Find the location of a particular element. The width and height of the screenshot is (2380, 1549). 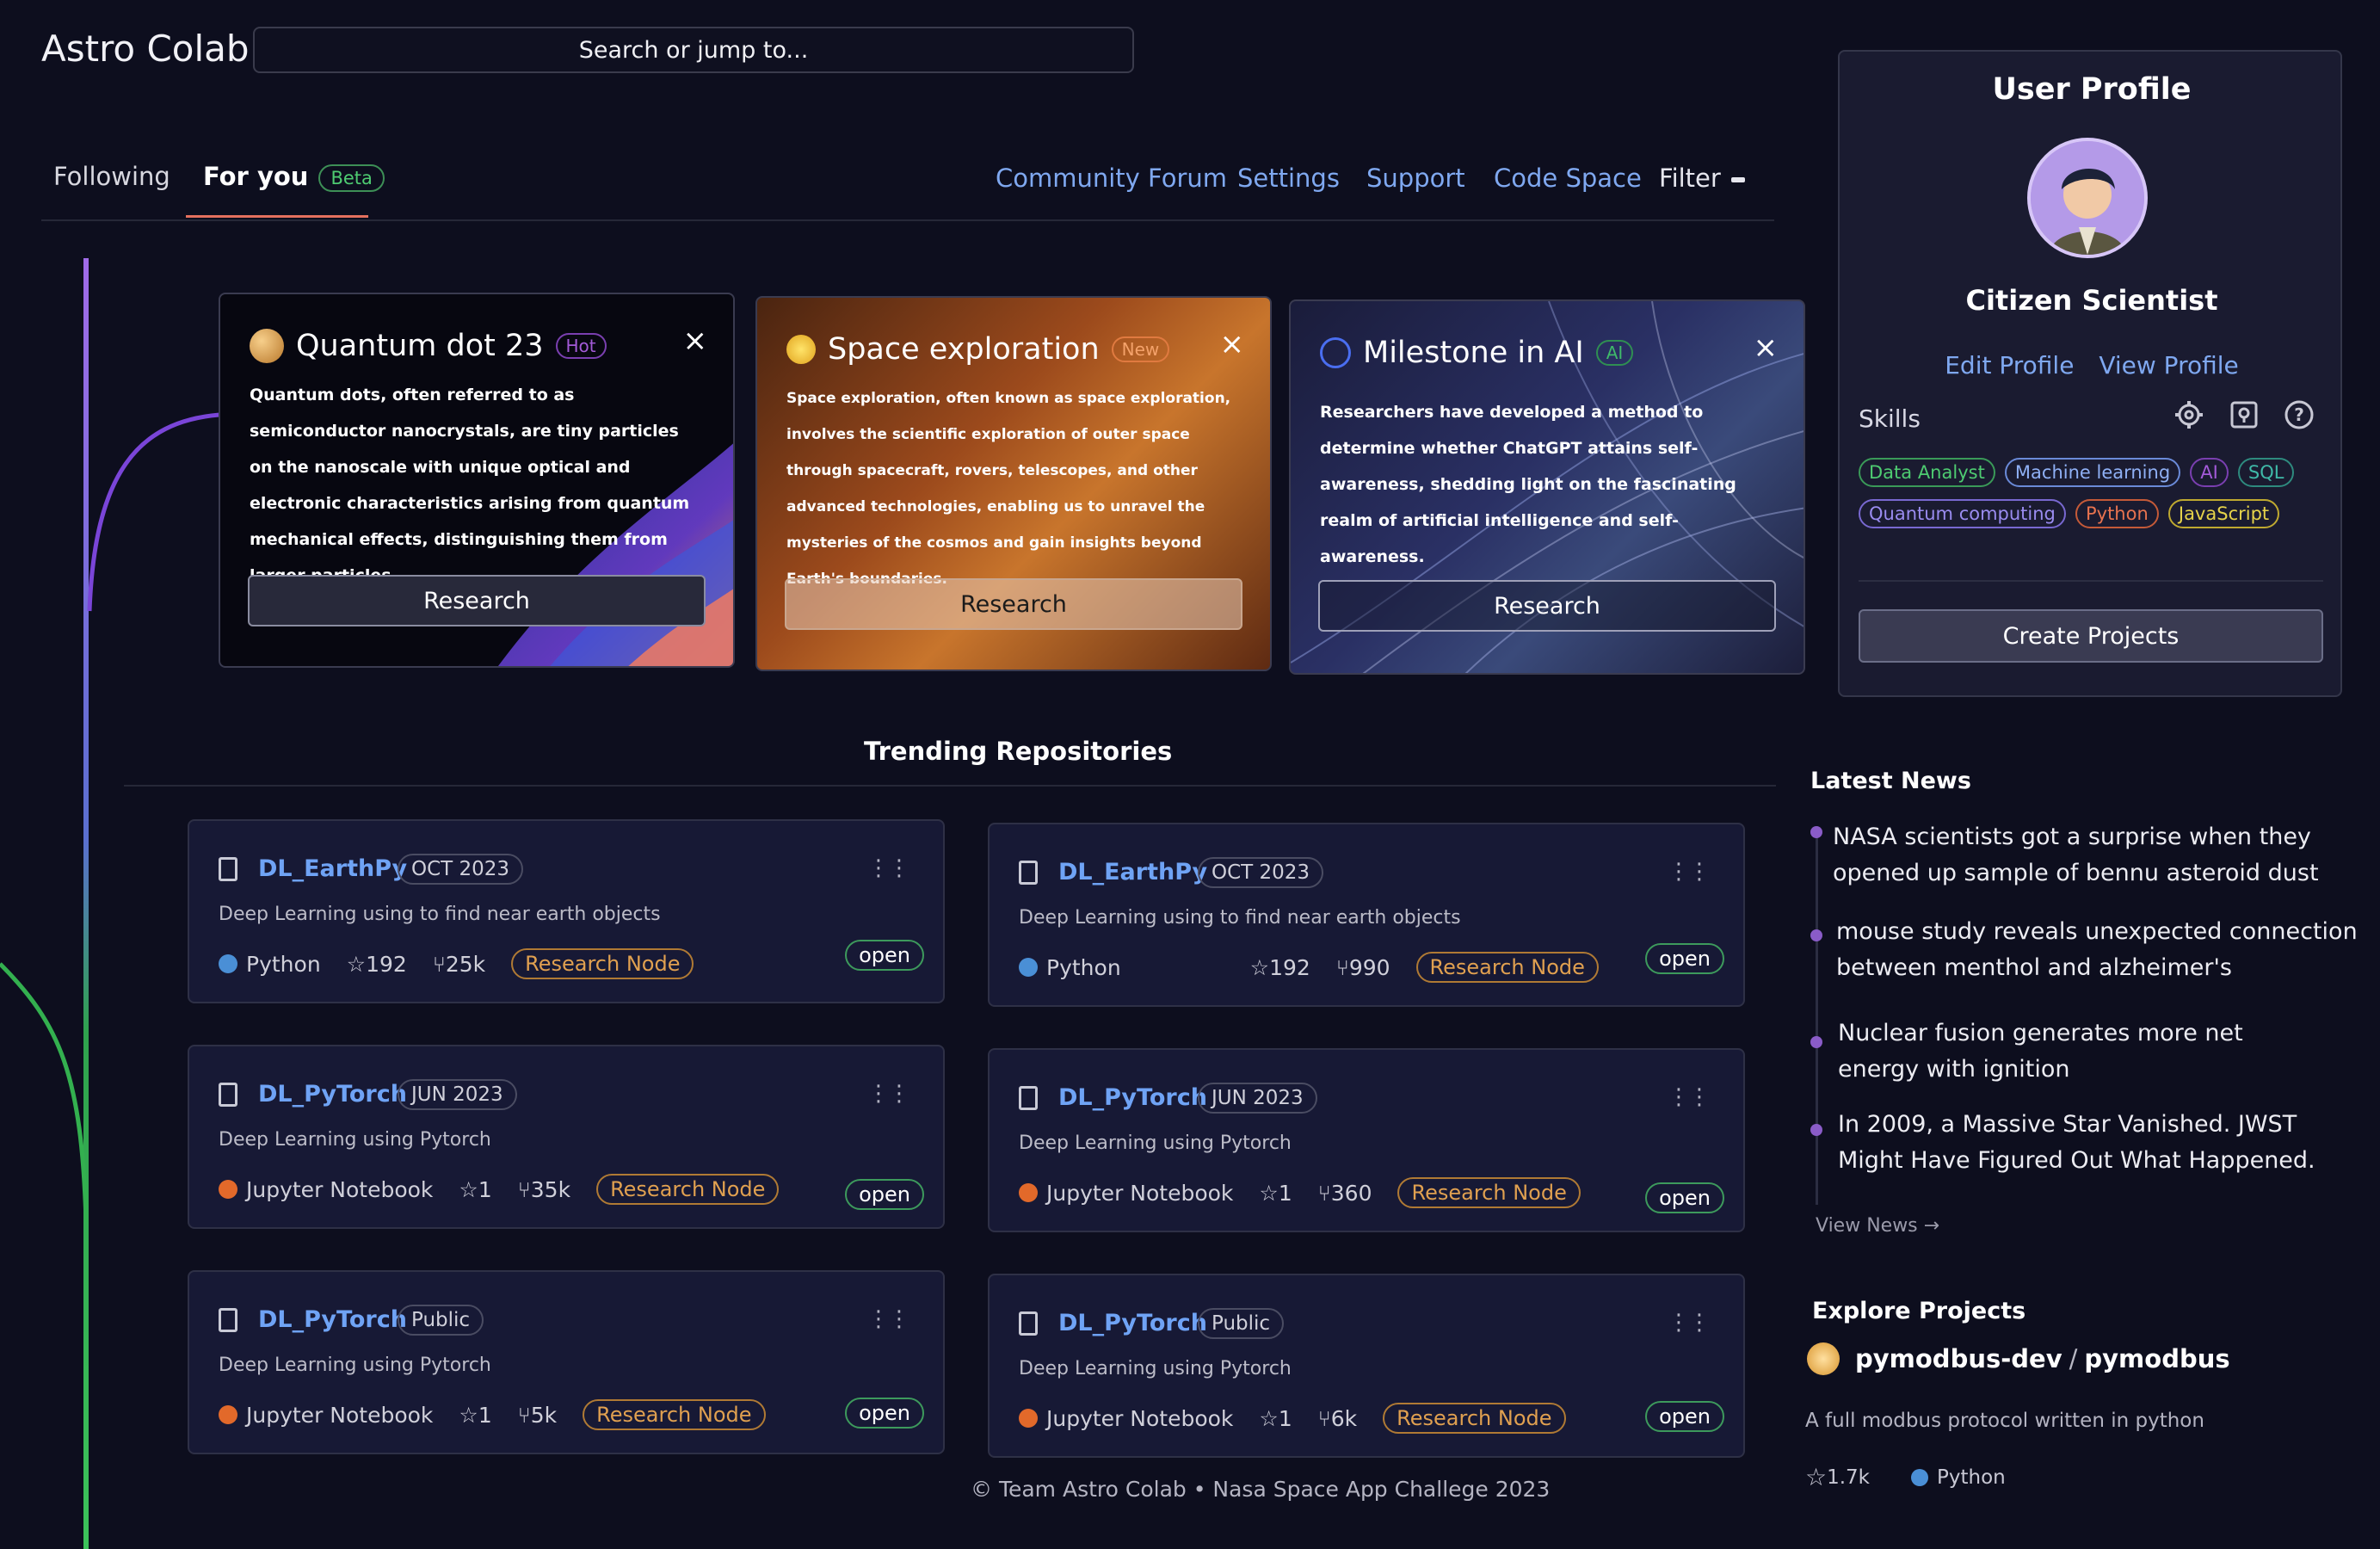

gear-icon is located at coordinates (2188, 414).